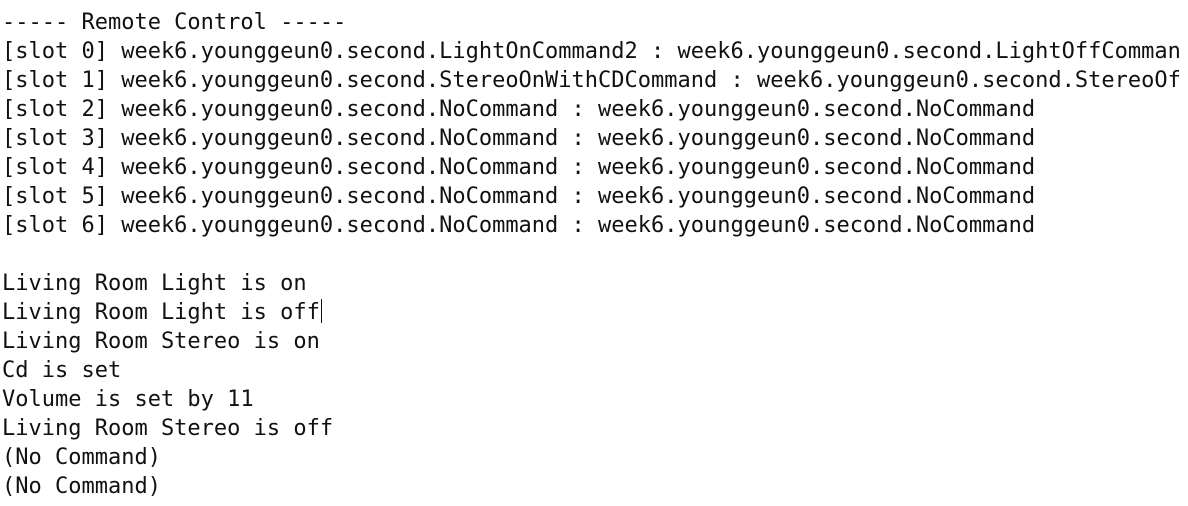 This screenshot has width=1188, height=506. Describe the element at coordinates (161, 341) in the screenshot. I see `output-line: Living Room Stereo is on` at that location.